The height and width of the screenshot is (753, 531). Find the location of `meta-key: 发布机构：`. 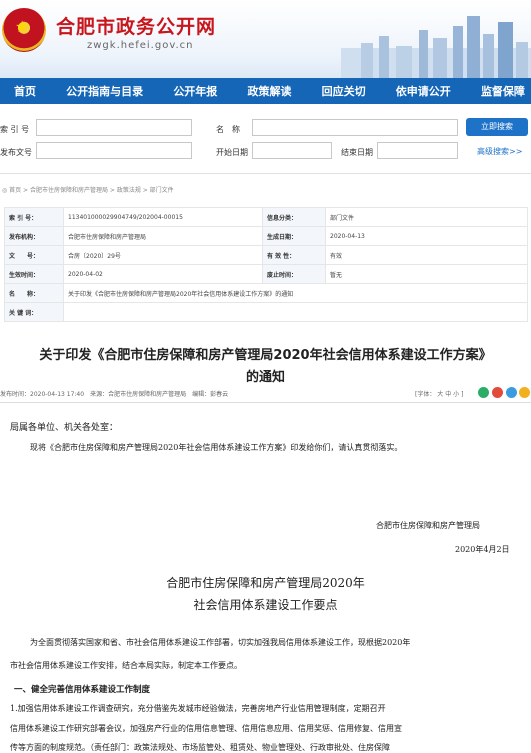

meta-key: 发布机构： is located at coordinates (34, 236).